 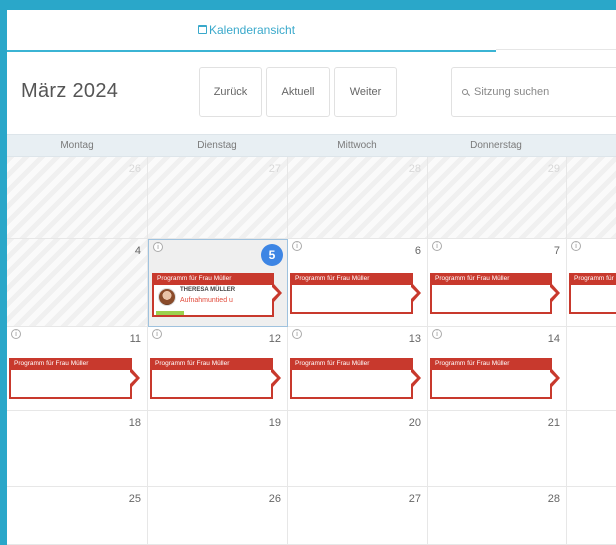 I want to click on day-cell: 21, so click(x=497, y=449).